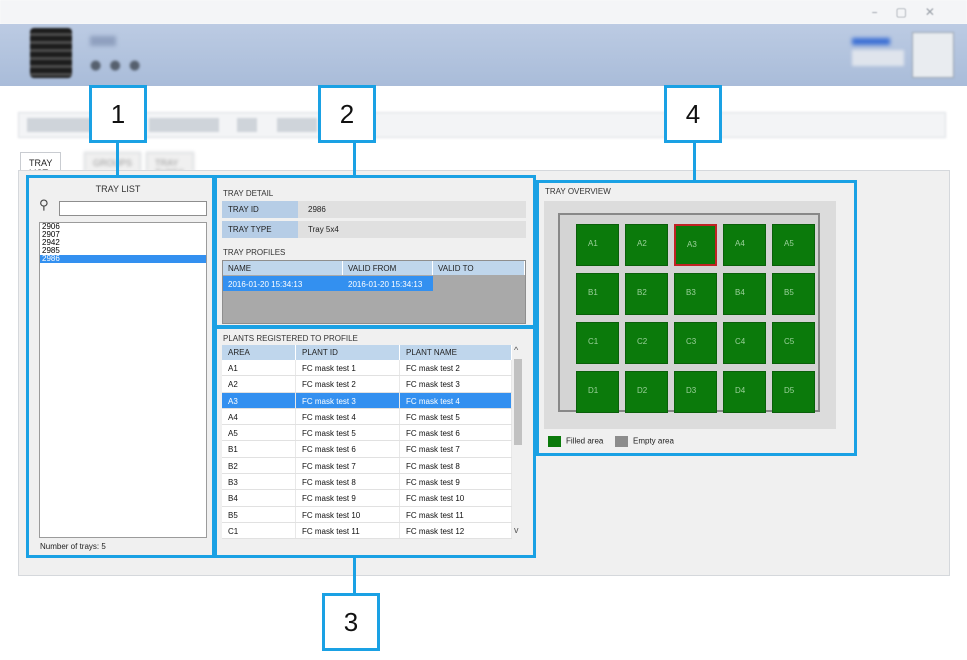  What do you see at coordinates (347, 114) in the screenshot?
I see `callout-number-2: 2` at bounding box center [347, 114].